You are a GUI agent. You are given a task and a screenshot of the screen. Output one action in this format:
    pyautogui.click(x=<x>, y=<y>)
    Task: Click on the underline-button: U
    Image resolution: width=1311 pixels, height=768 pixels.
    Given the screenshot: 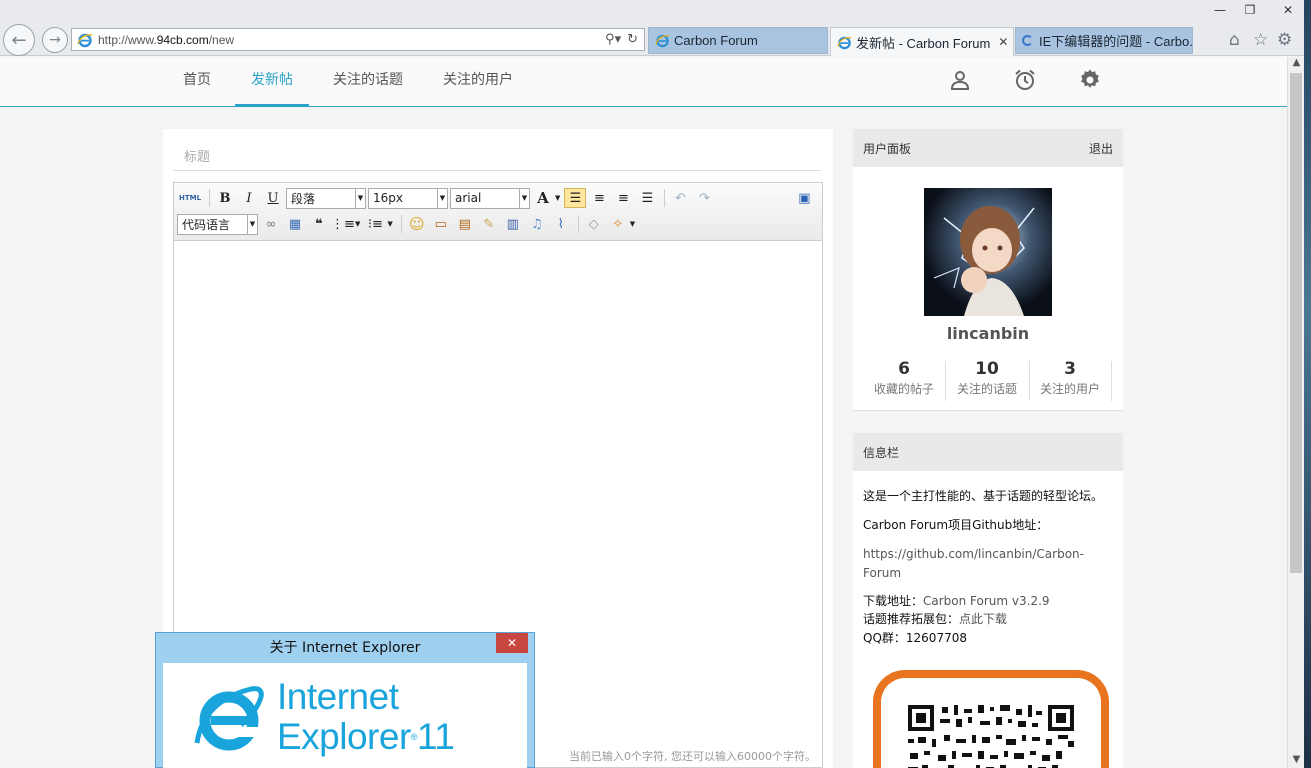 What is the action you would take?
    pyautogui.click(x=273, y=198)
    